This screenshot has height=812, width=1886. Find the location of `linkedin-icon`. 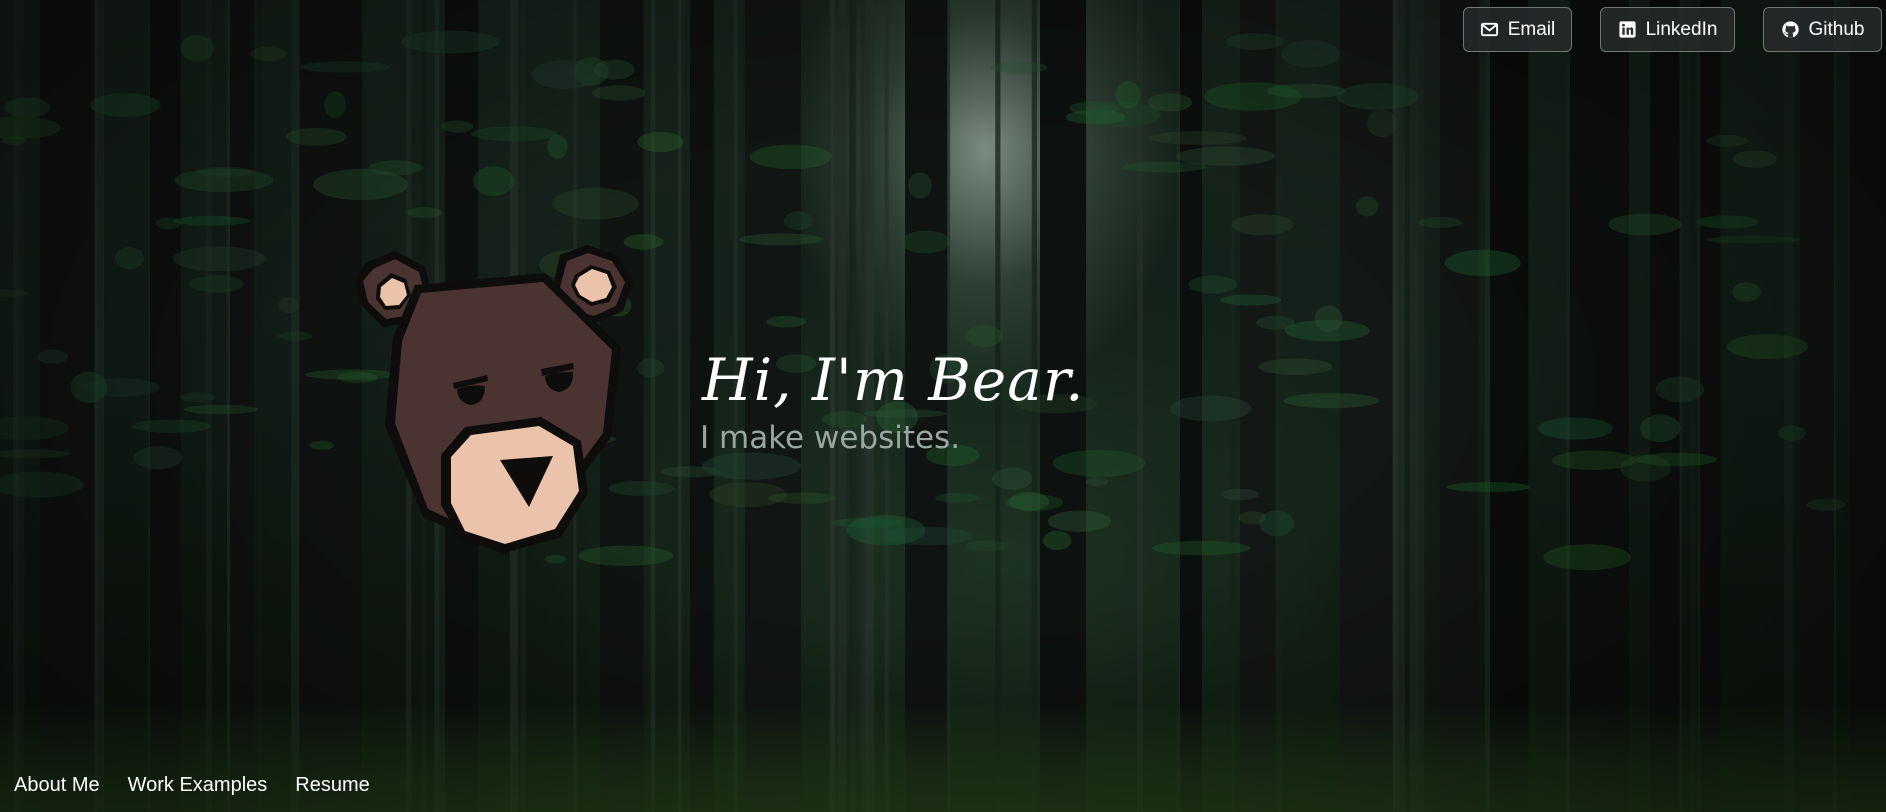

linkedin-icon is located at coordinates (1627, 29).